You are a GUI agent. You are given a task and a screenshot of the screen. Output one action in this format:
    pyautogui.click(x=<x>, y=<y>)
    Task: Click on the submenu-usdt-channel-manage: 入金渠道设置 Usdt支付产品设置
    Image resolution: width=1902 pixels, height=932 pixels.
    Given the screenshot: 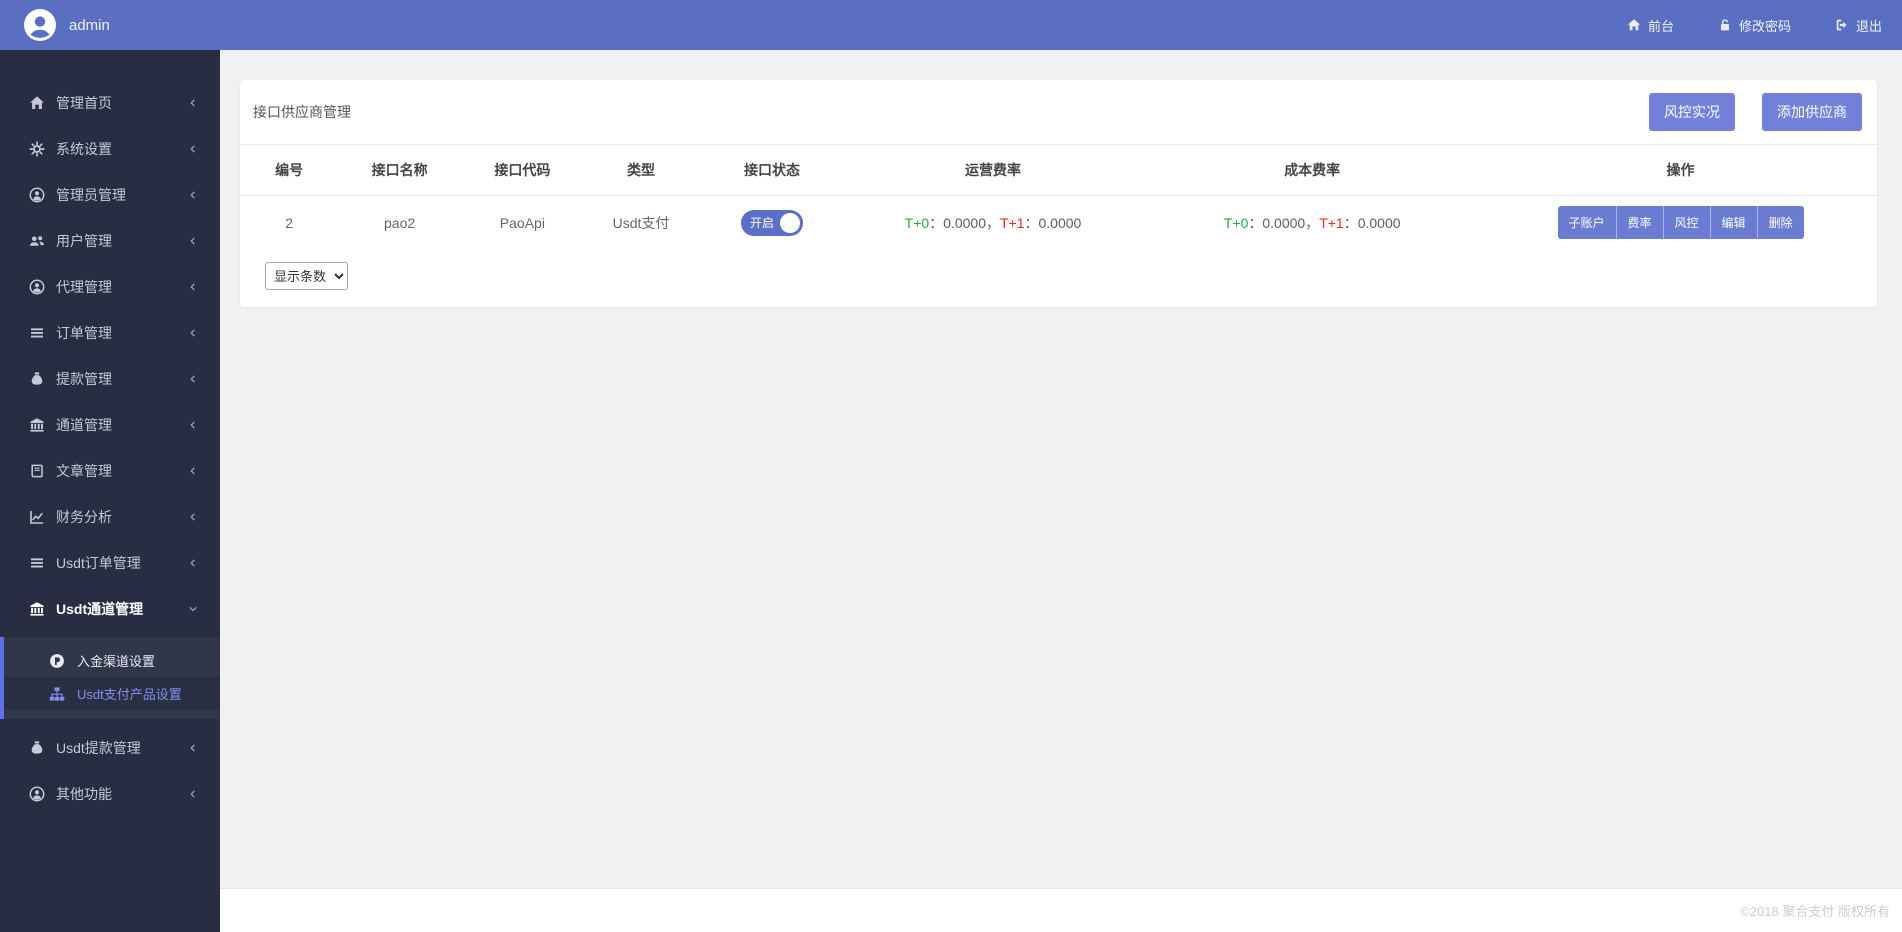 What is the action you would take?
    pyautogui.click(x=110, y=678)
    